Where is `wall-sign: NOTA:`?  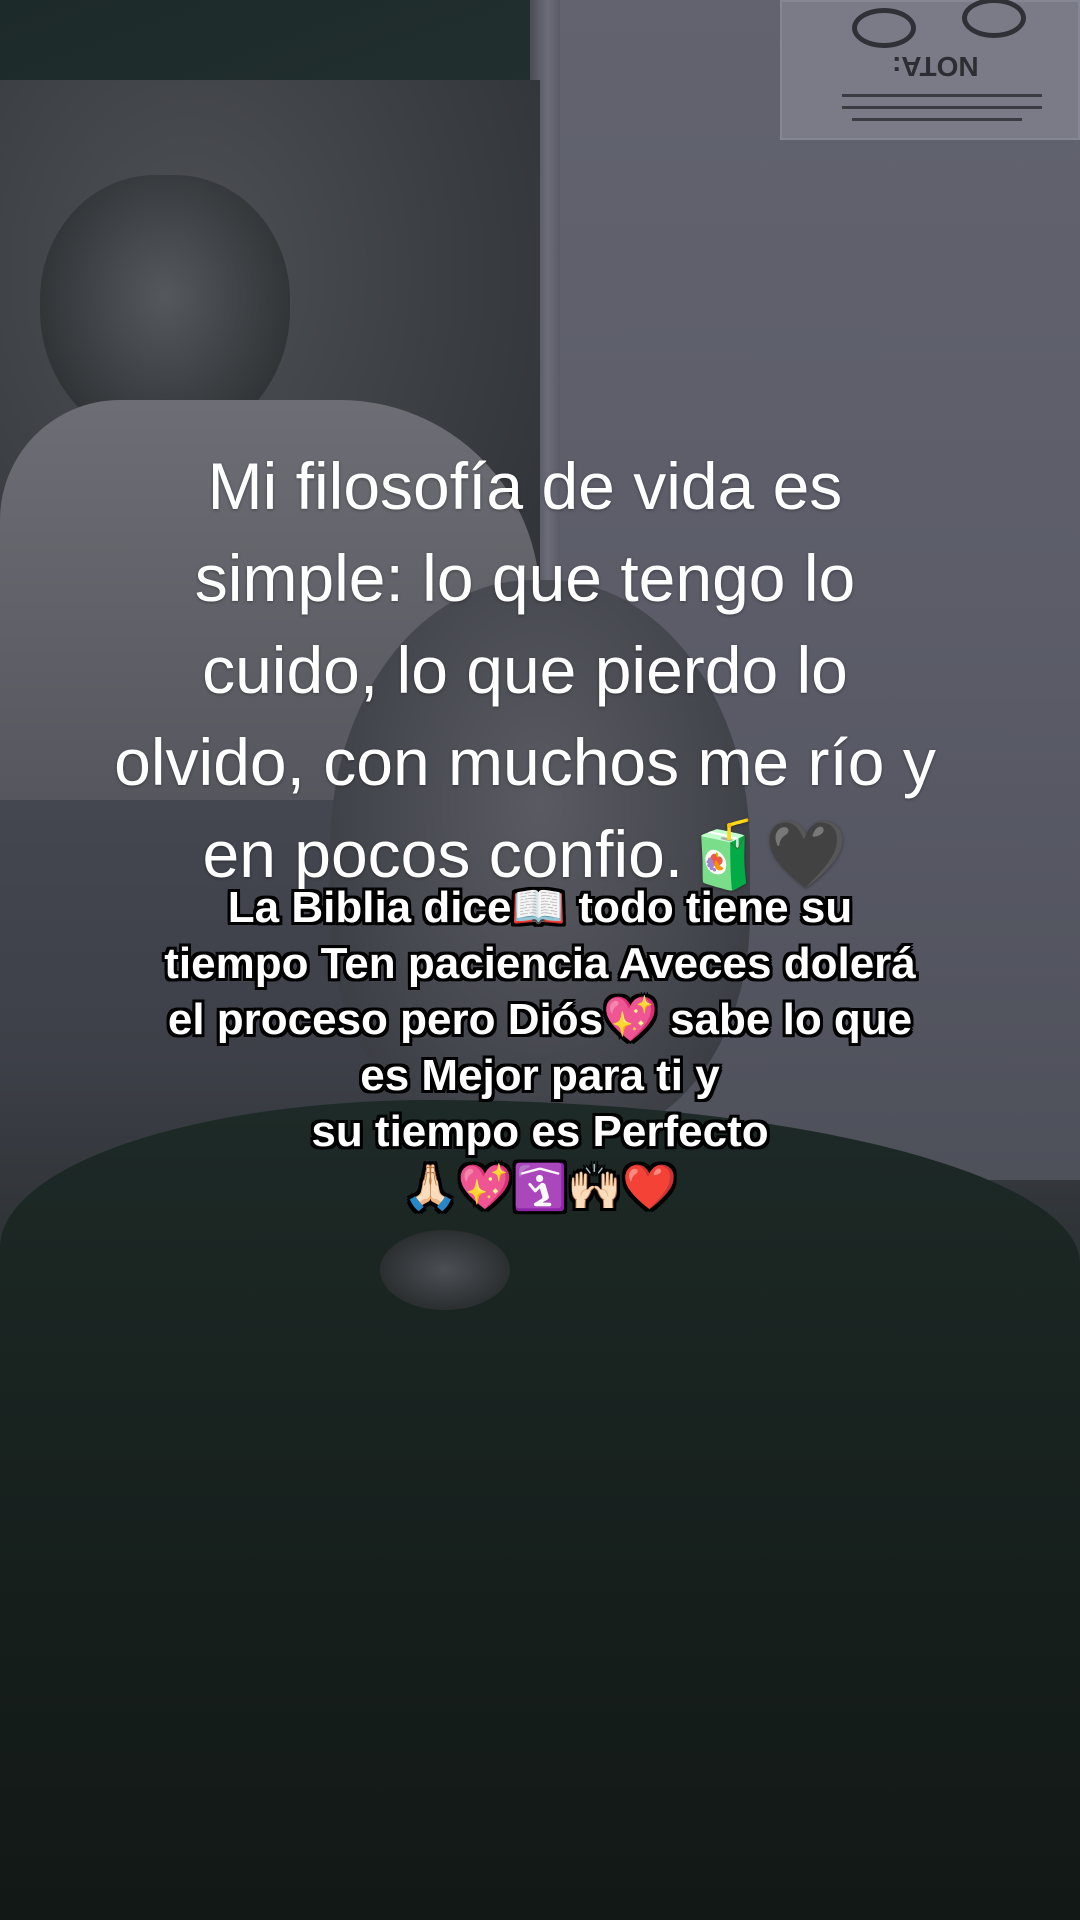 wall-sign: NOTA: is located at coordinates (930, 70).